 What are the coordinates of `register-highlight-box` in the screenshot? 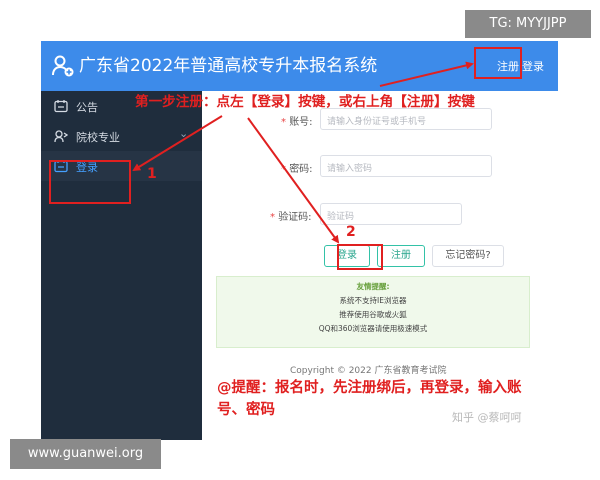 It's located at (498, 63).